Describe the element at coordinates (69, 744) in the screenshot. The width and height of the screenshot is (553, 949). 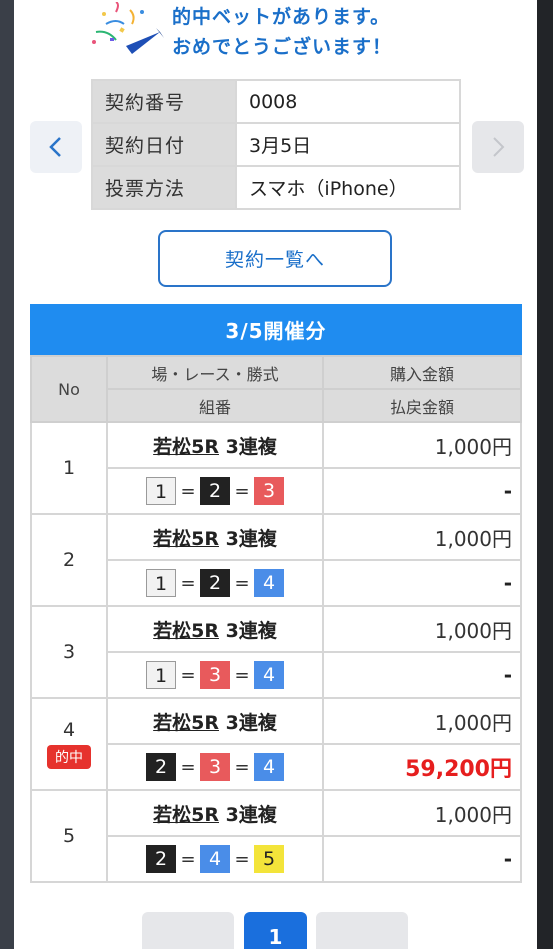
I see `bet-no-cell: 4 的中` at that location.